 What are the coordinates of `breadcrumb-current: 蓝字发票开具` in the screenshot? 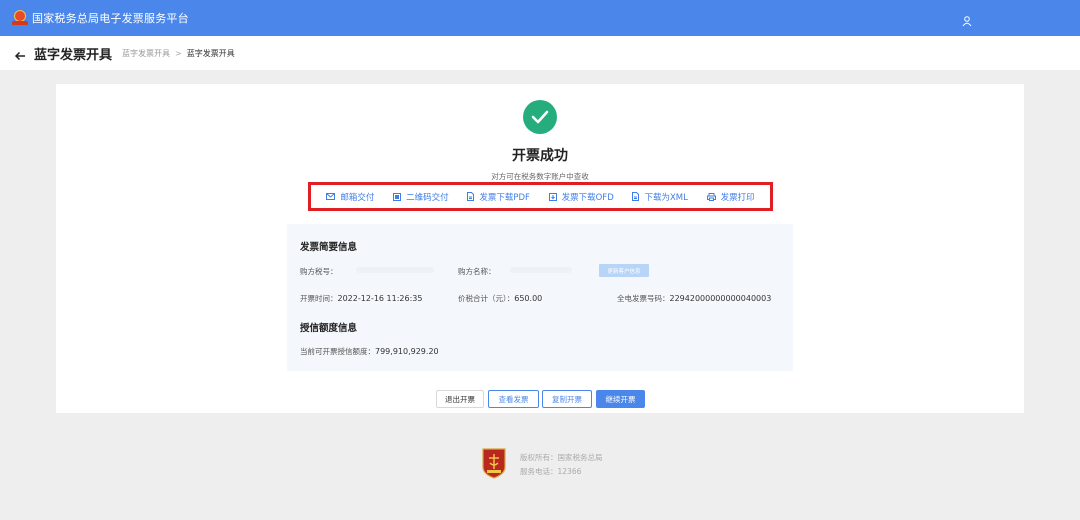 It's located at (210, 53).